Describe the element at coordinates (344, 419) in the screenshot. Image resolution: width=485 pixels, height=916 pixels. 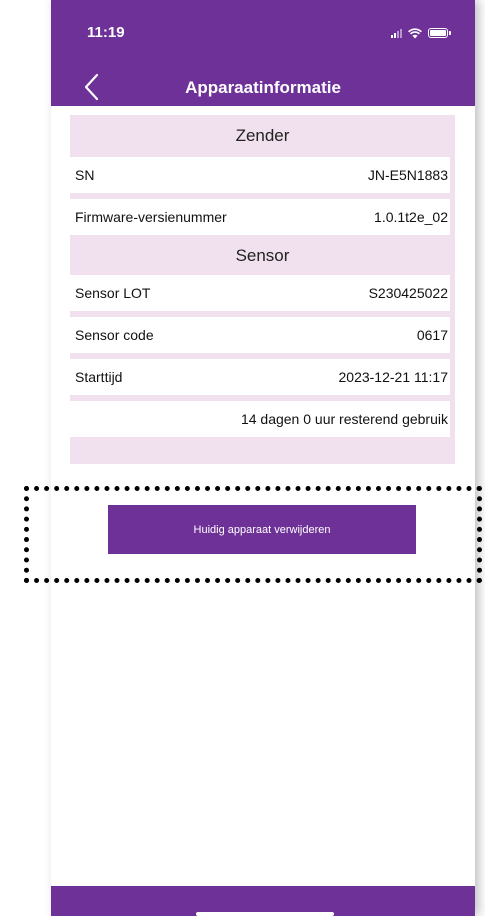
I see `remaining-usage-text: 14 dagen 0 uur resterend gebruik` at that location.